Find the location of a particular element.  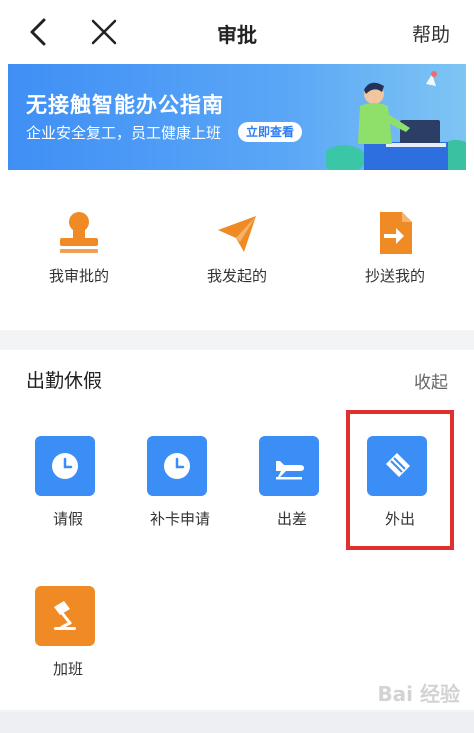

navigation-bar: 审批 帮助 is located at coordinates (237, 32).